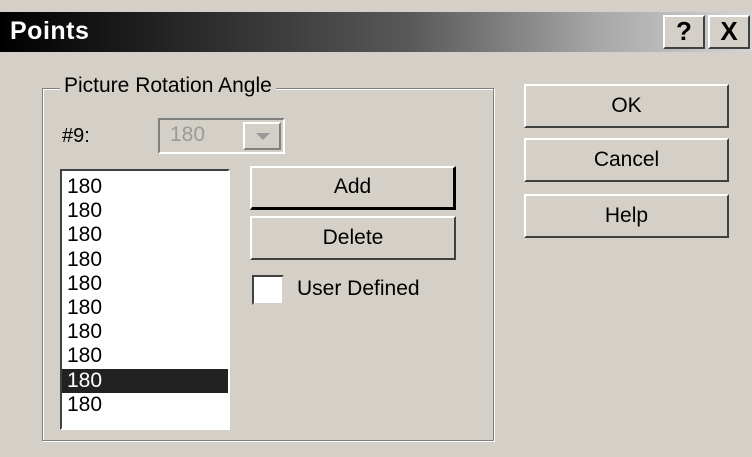 This screenshot has height=457, width=752. What do you see at coordinates (376, 32) in the screenshot?
I see `title-bar: Points ? X` at bounding box center [376, 32].